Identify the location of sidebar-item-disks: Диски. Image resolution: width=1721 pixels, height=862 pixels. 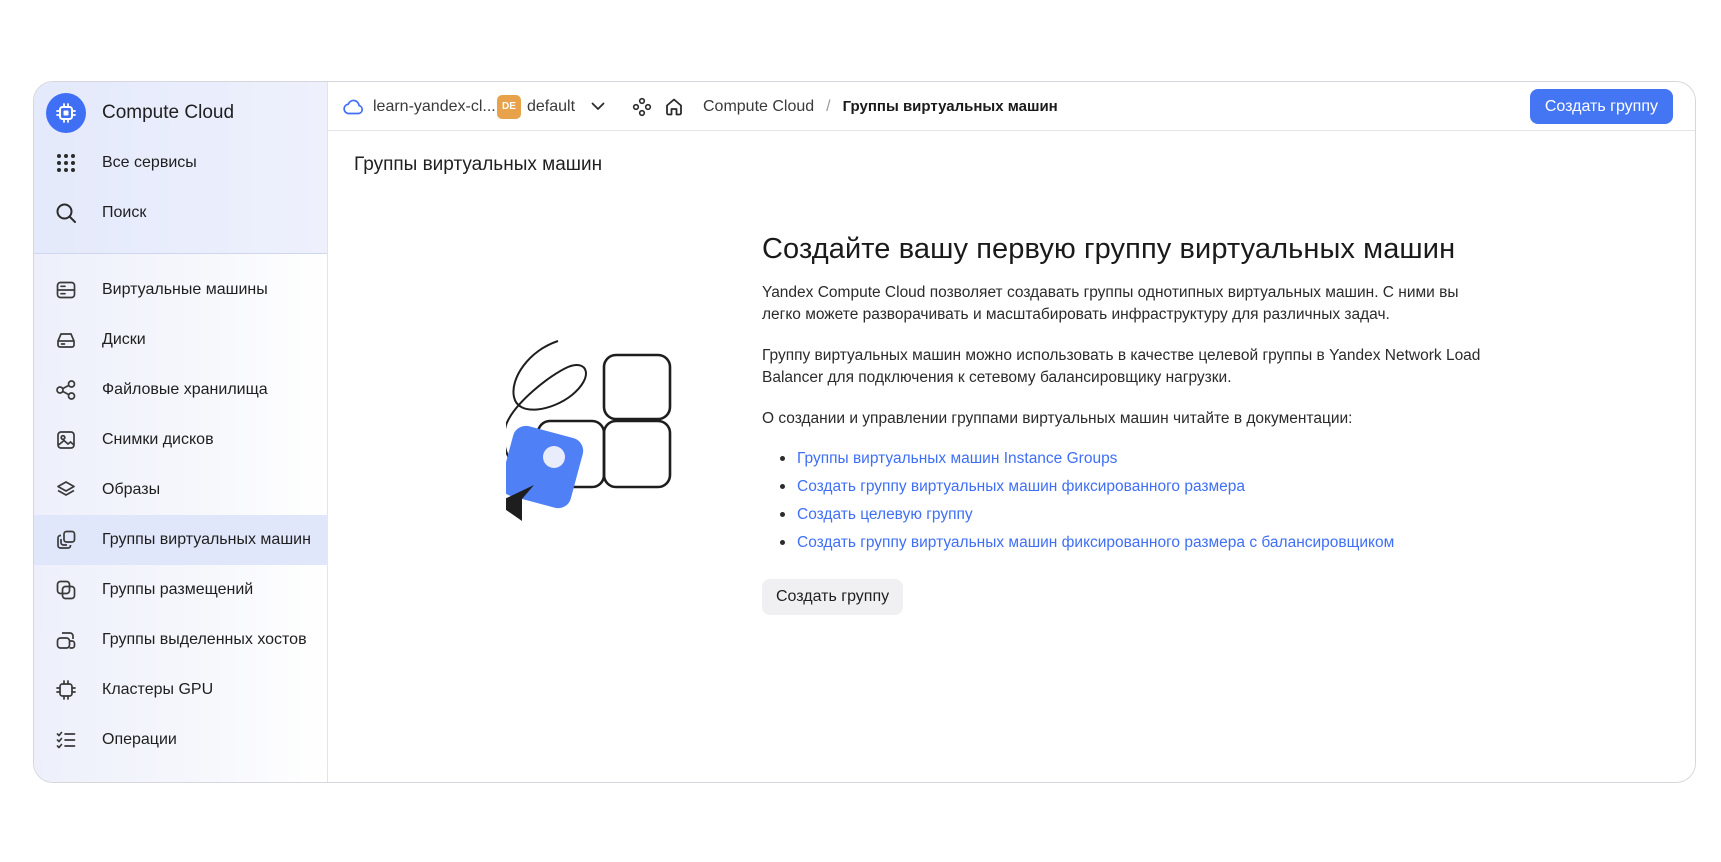
(181, 340).